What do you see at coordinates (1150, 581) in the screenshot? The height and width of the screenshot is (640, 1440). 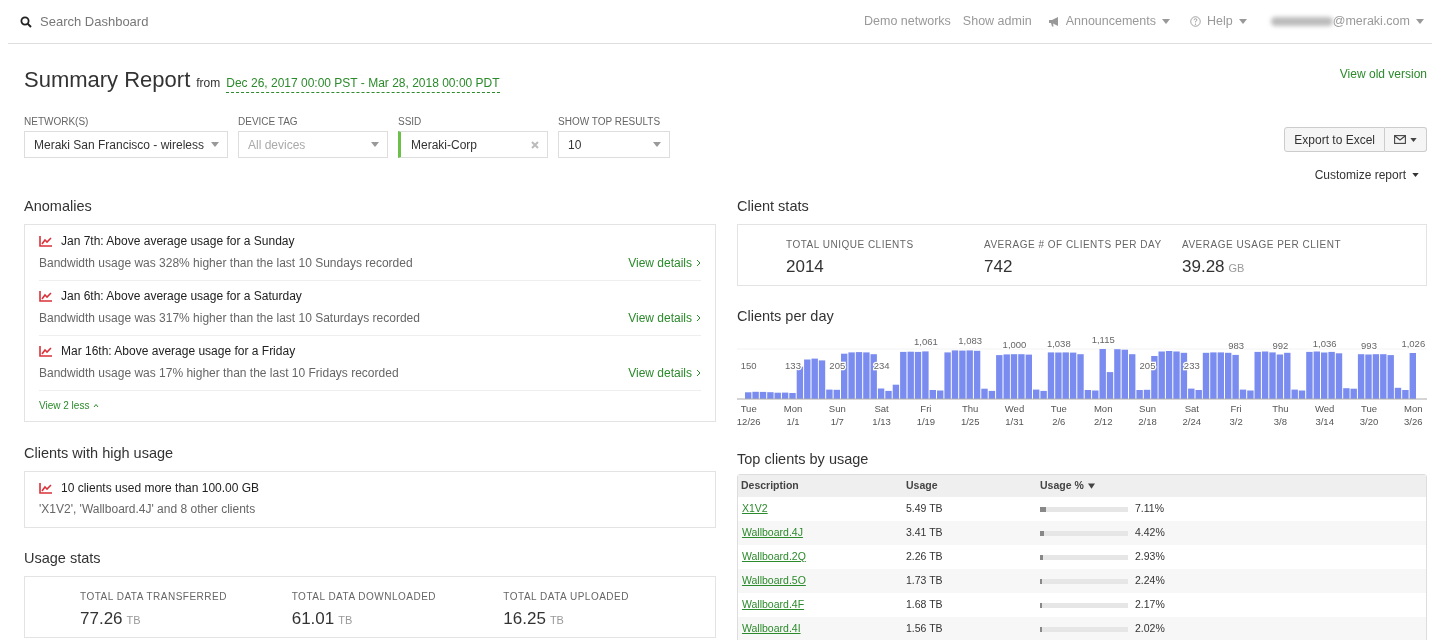 I see `usage-percent: 2.24%` at bounding box center [1150, 581].